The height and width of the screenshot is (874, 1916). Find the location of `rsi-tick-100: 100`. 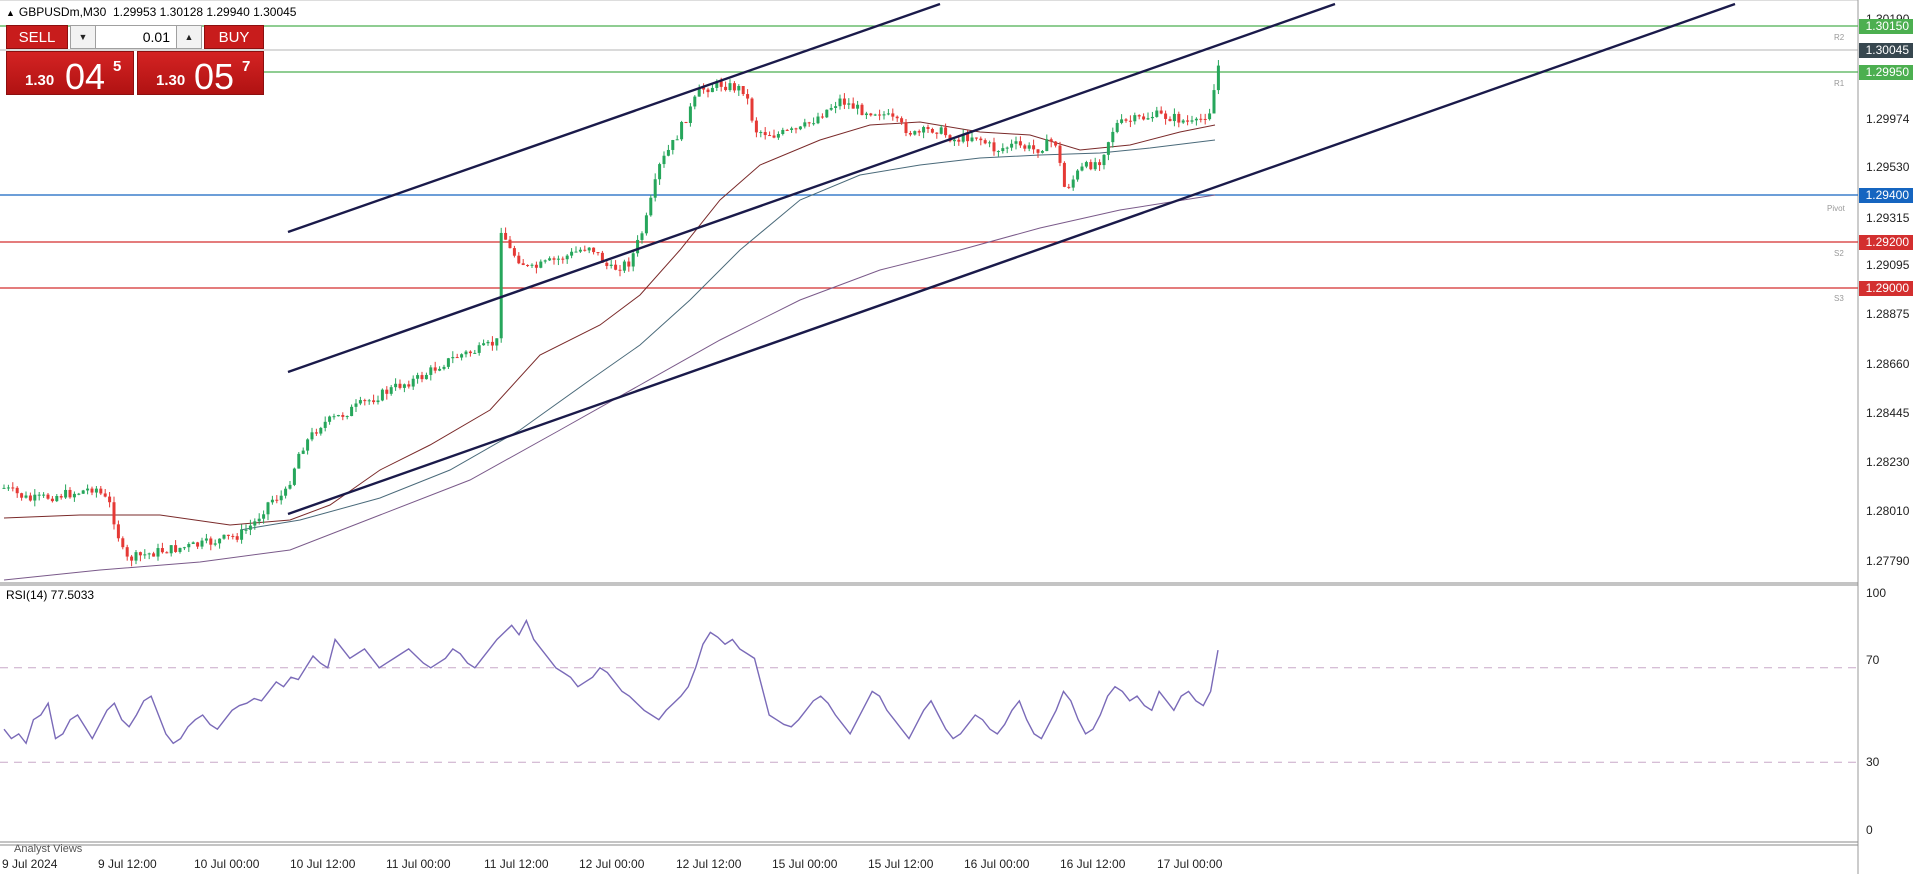

rsi-tick-100: 100 is located at coordinates (1876, 593).